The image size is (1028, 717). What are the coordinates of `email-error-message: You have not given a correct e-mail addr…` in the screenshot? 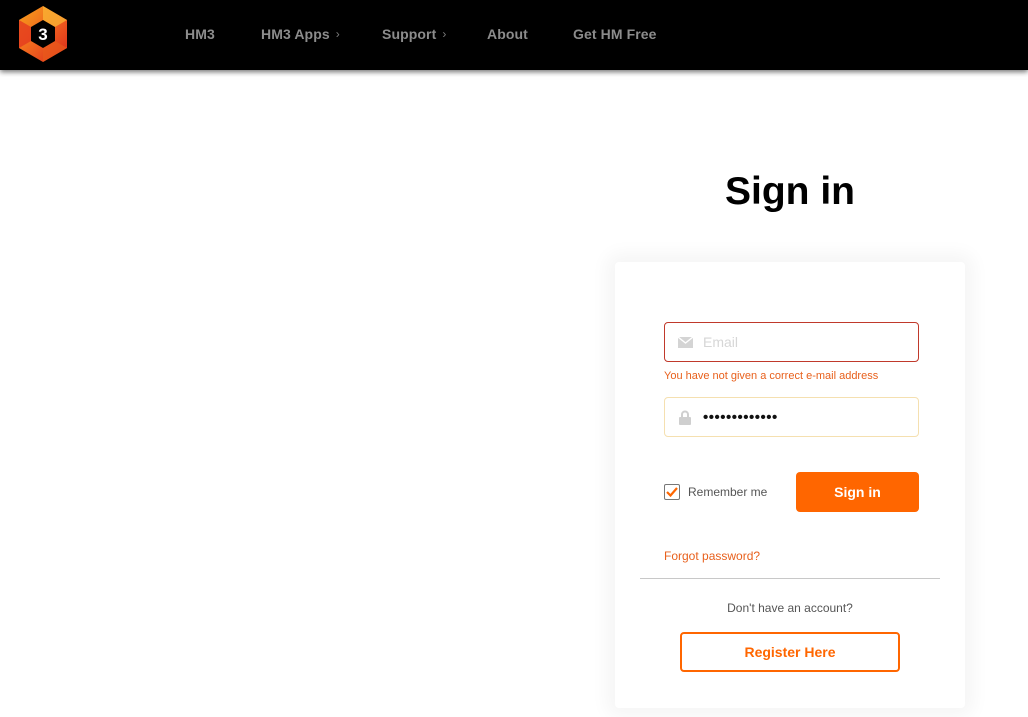 It's located at (771, 376).